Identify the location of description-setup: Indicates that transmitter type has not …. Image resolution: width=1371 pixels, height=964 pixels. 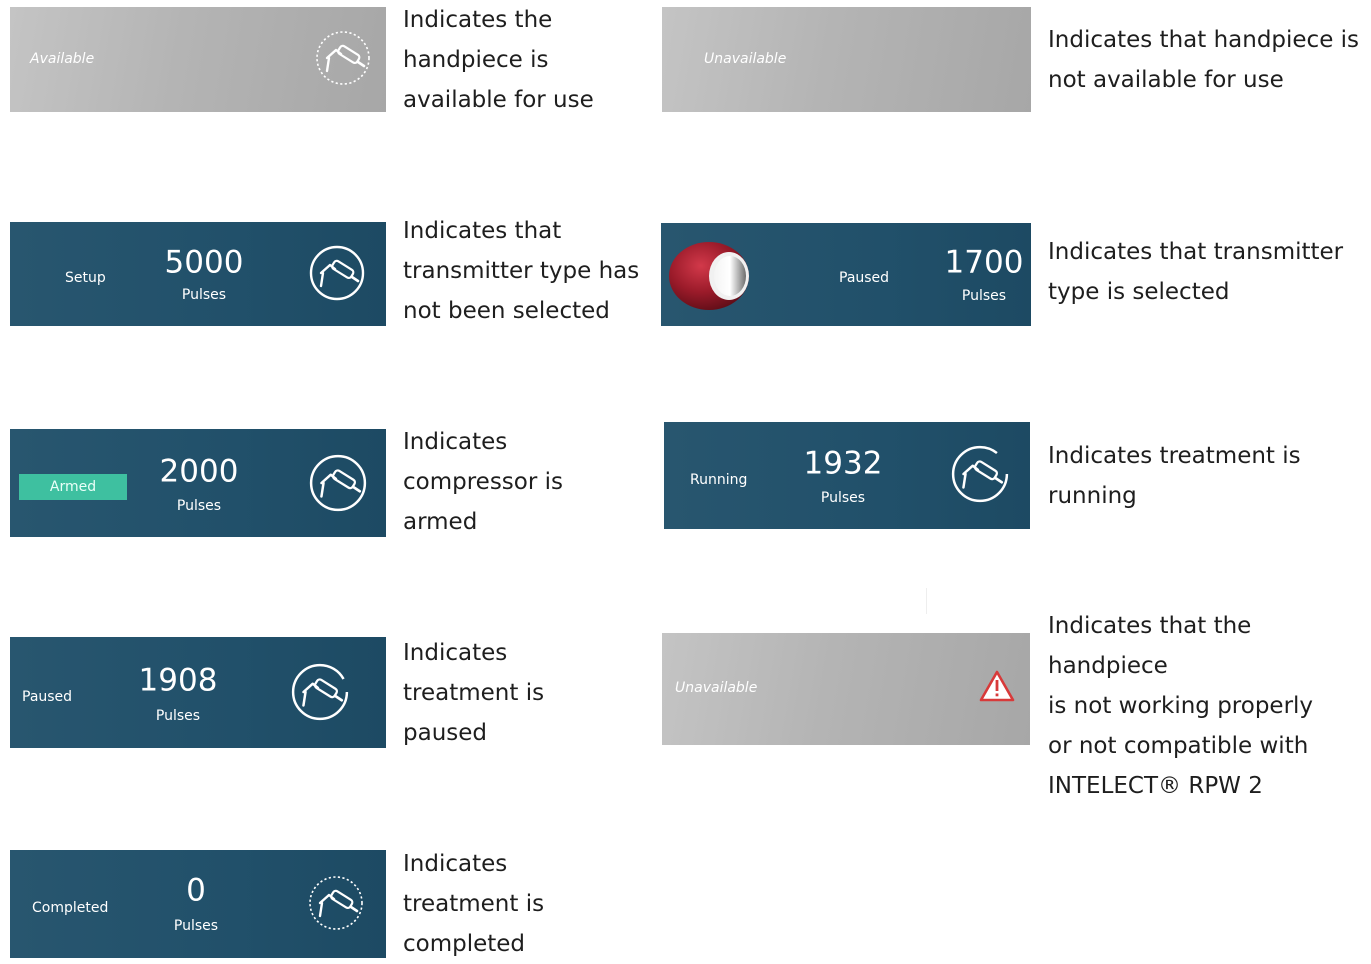
(521, 271).